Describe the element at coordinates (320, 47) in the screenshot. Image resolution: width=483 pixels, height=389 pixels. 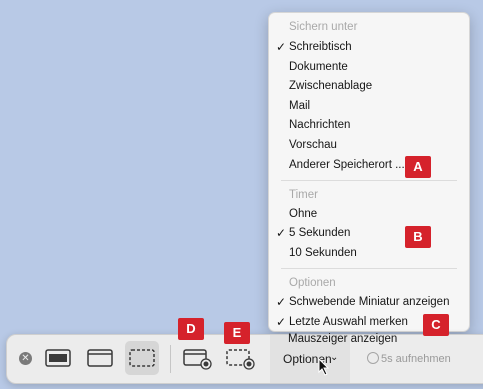
I see `menu-item-desktop: Schreibtisch` at that location.